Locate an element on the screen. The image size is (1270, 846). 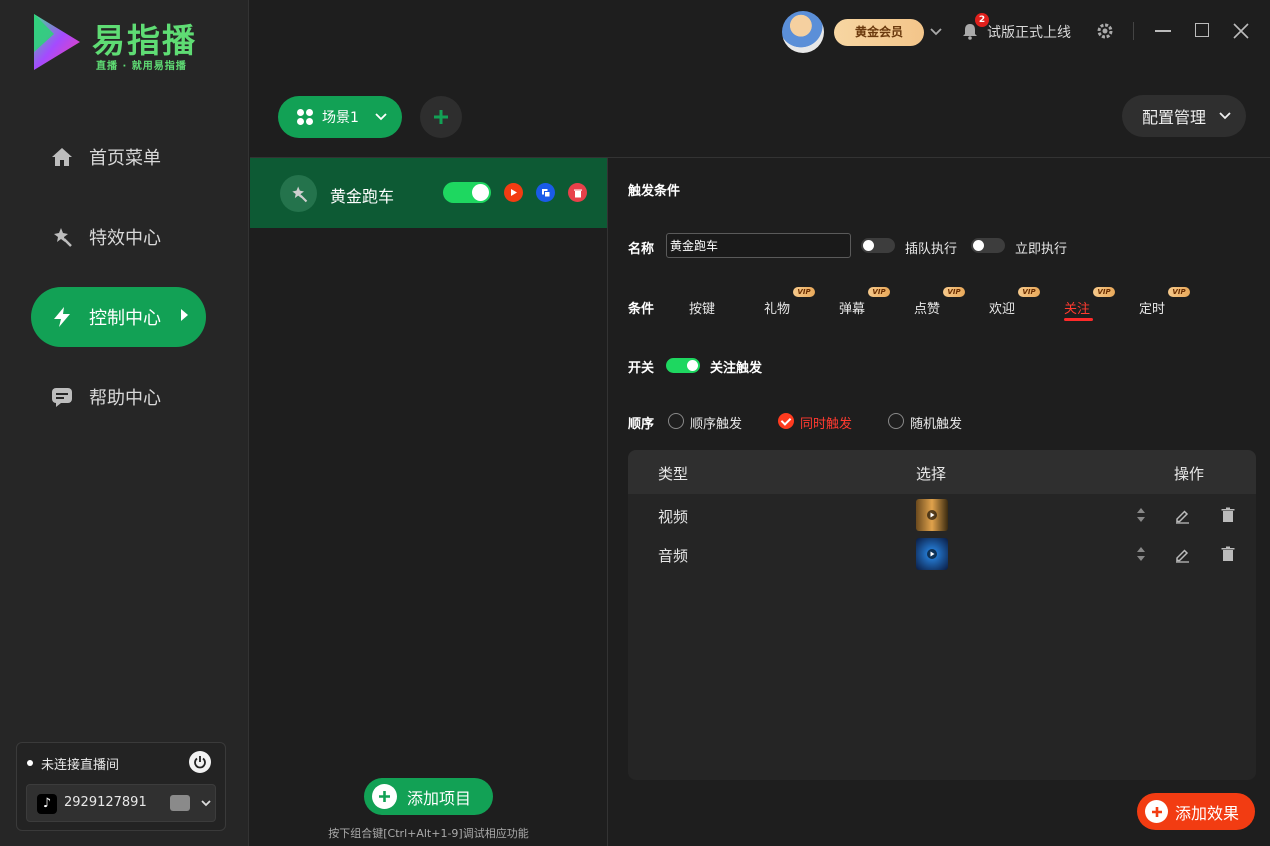
table-header: 类型 选择 操作 is located at coordinates (942, 472).